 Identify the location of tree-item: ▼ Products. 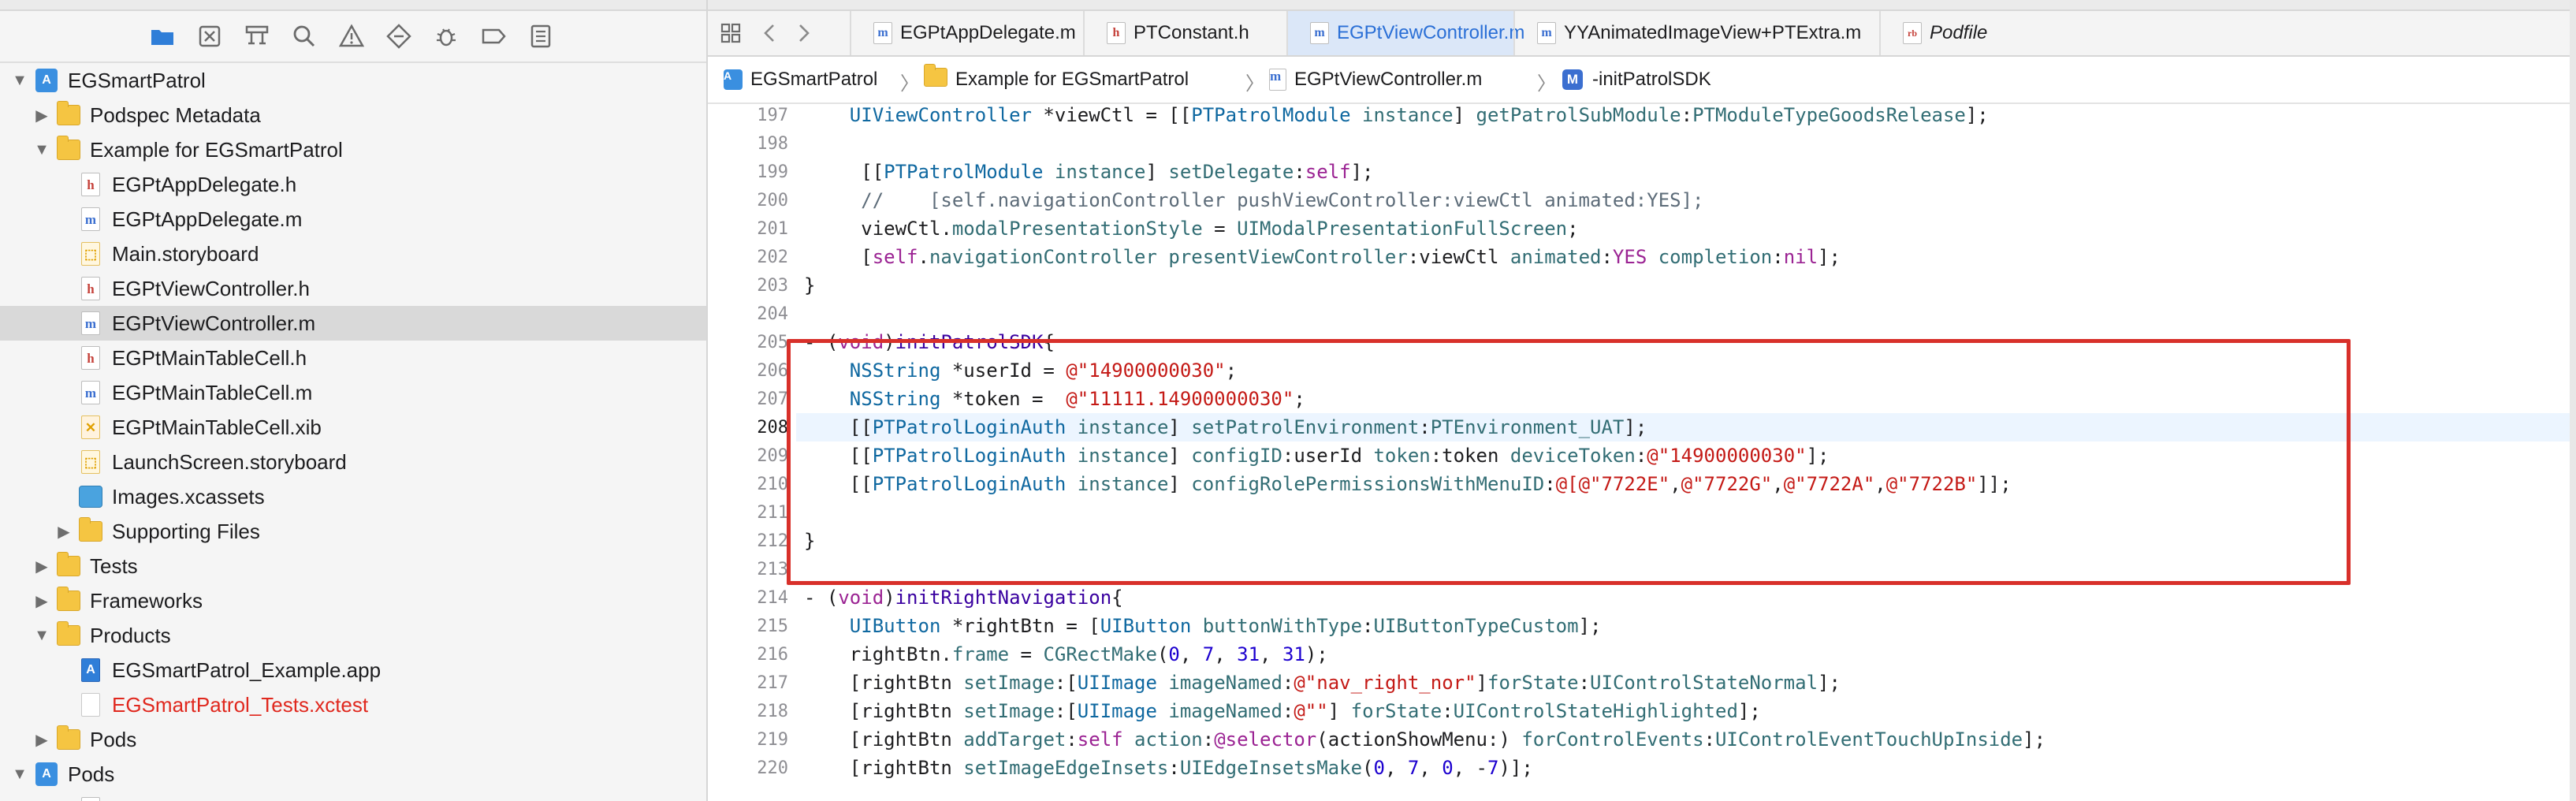
(353, 636).